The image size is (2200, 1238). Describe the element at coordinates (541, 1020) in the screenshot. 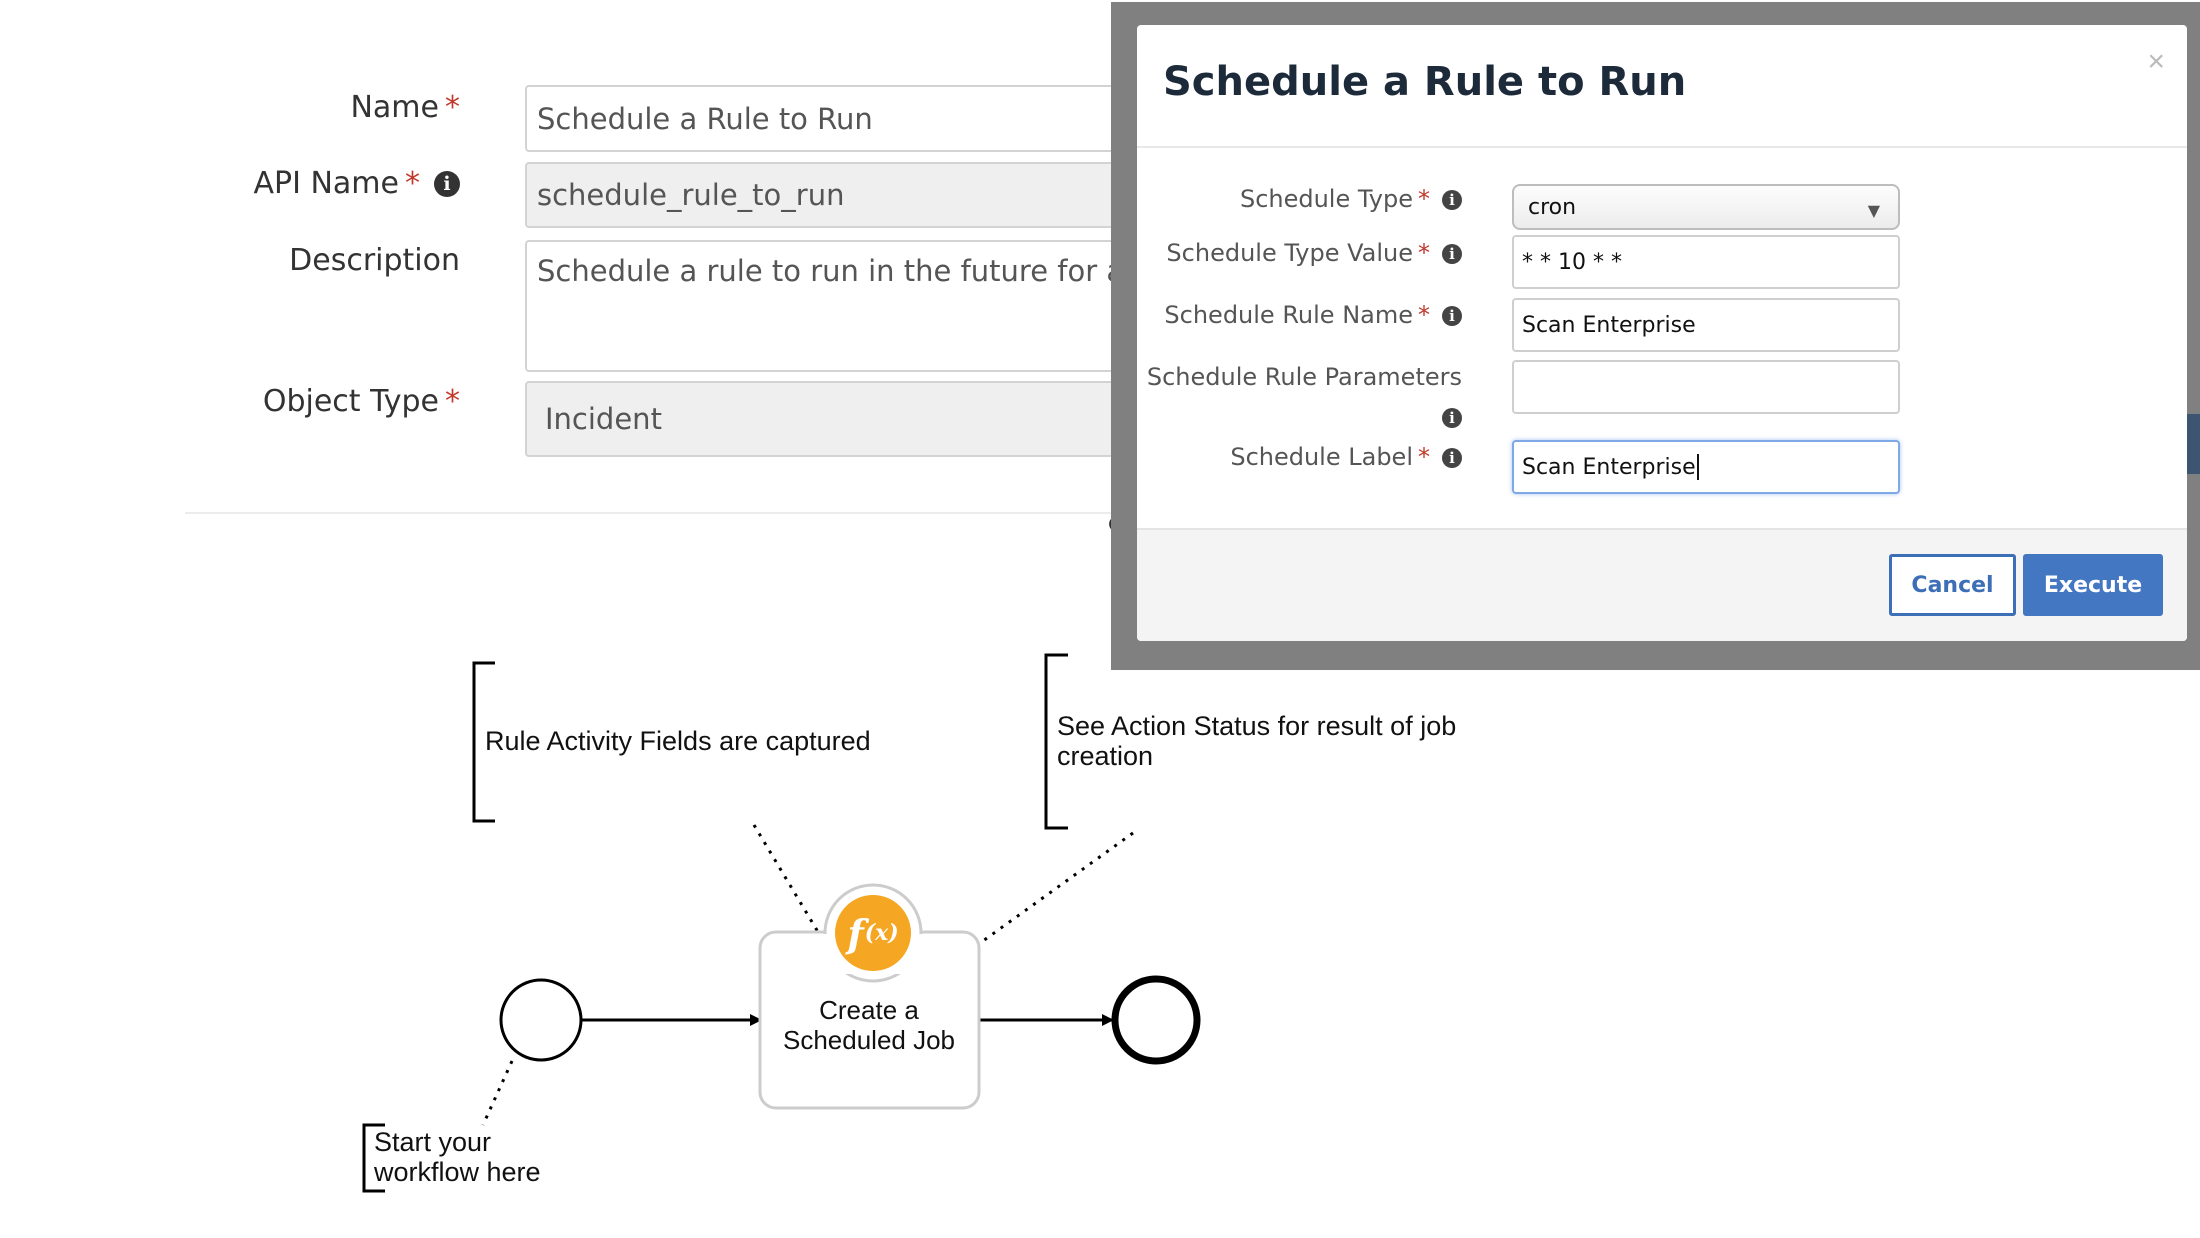

I see `start-event` at that location.